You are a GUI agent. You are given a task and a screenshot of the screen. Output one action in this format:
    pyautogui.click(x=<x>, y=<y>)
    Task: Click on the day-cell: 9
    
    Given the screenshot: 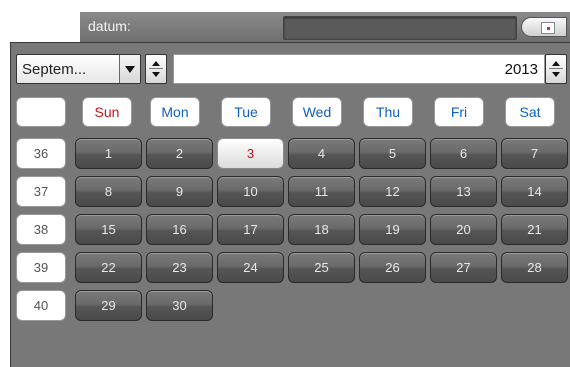 What is the action you would take?
    pyautogui.click(x=179, y=191)
    